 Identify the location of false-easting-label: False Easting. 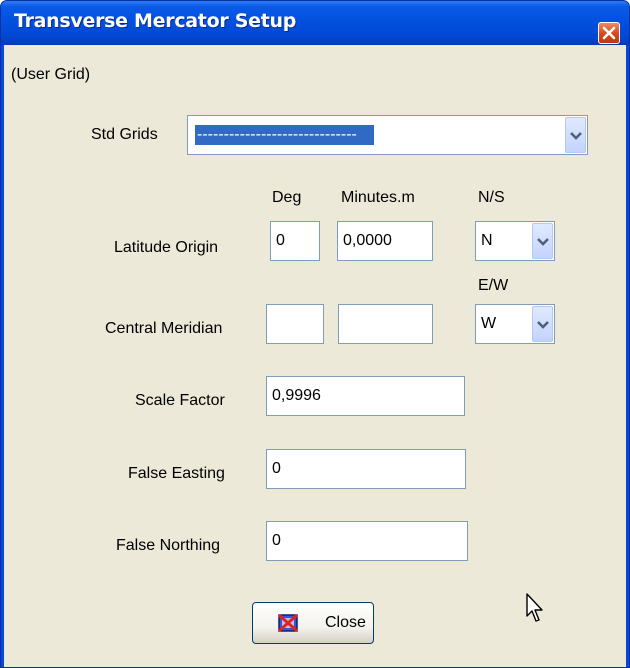
(176, 473).